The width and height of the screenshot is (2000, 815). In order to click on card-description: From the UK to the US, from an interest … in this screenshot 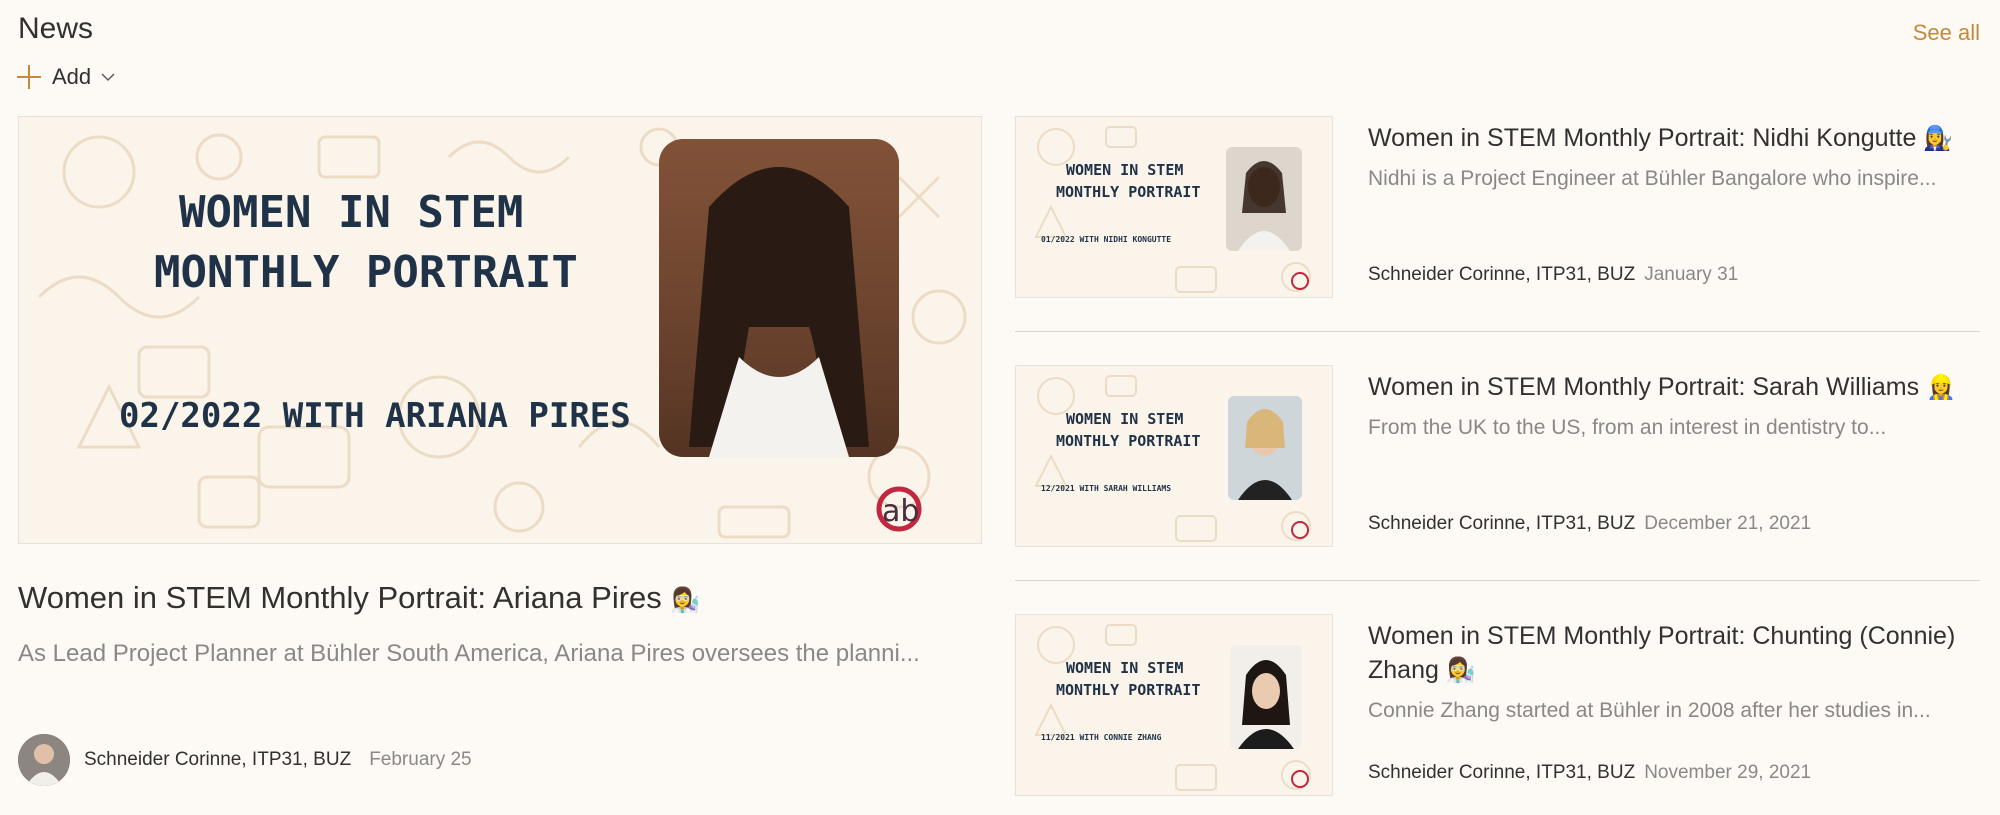, I will do `click(1627, 427)`.